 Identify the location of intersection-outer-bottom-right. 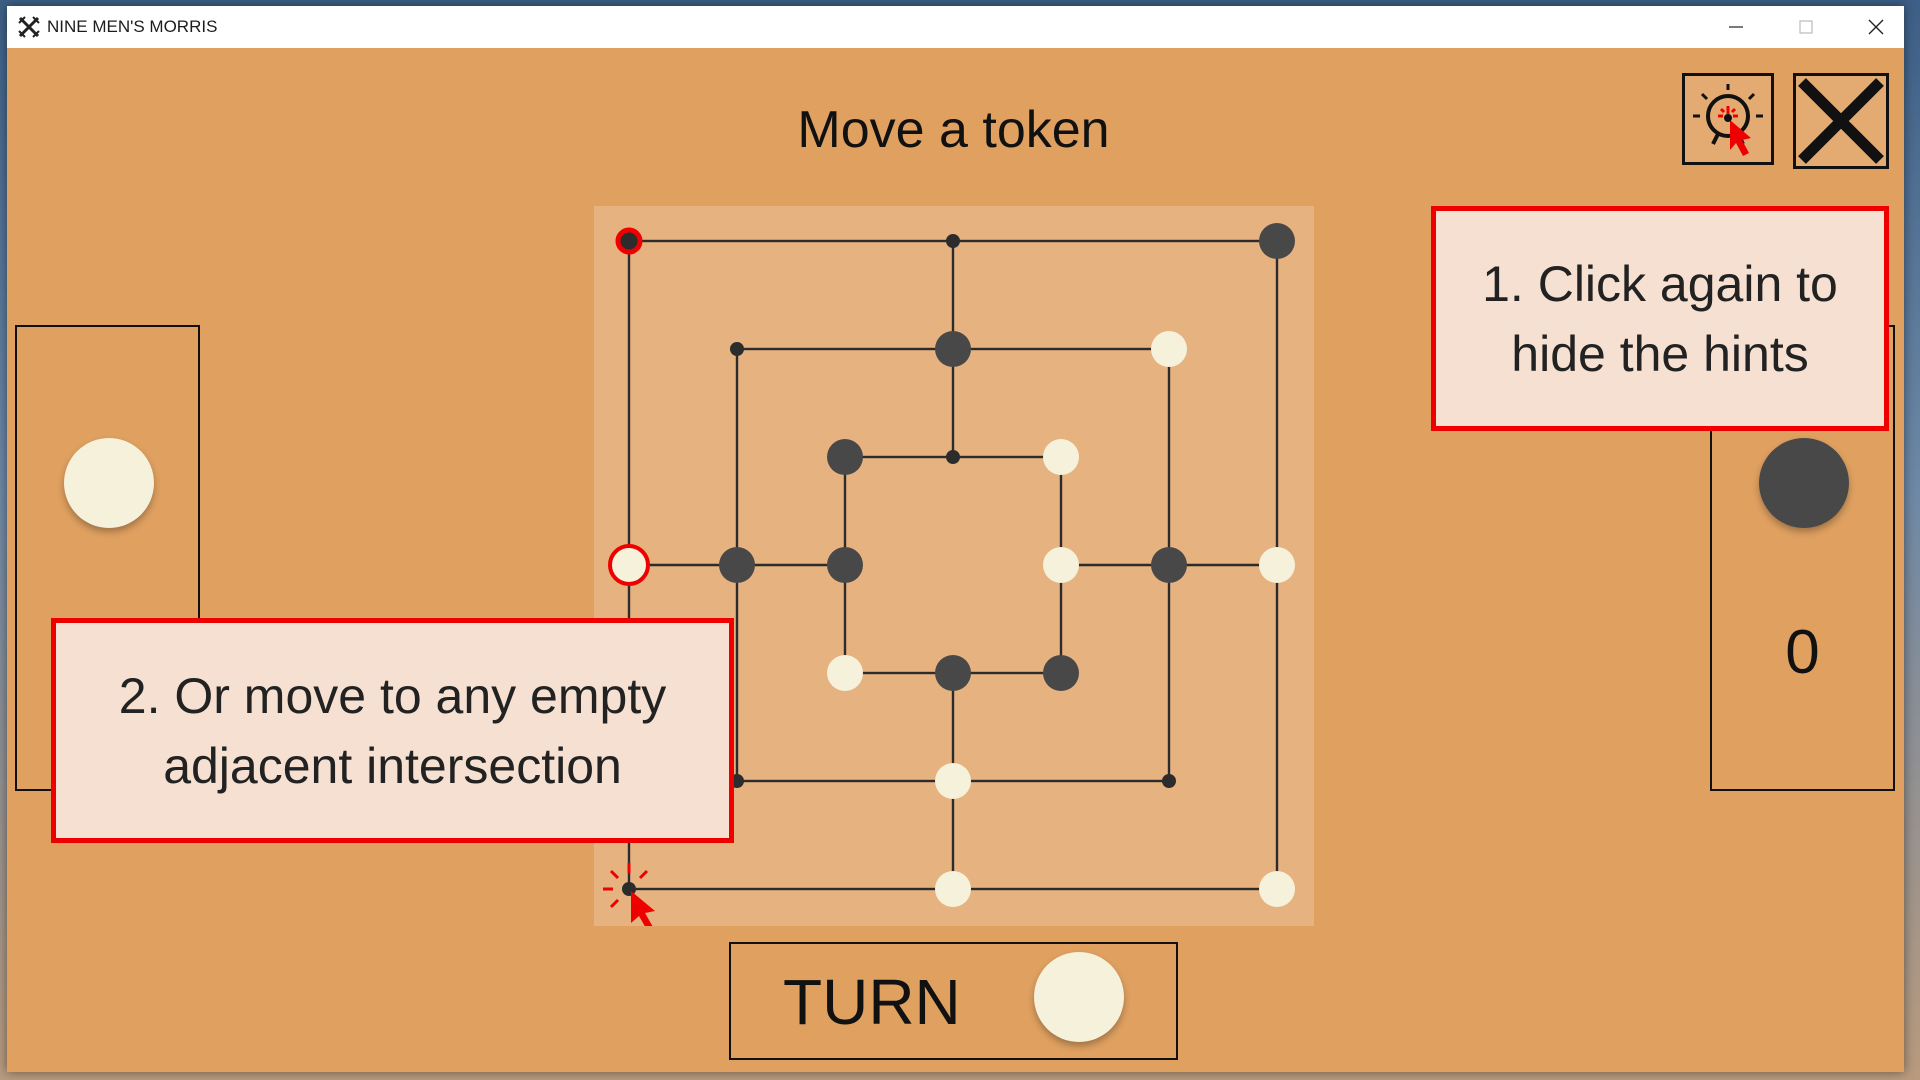
(1277, 889).